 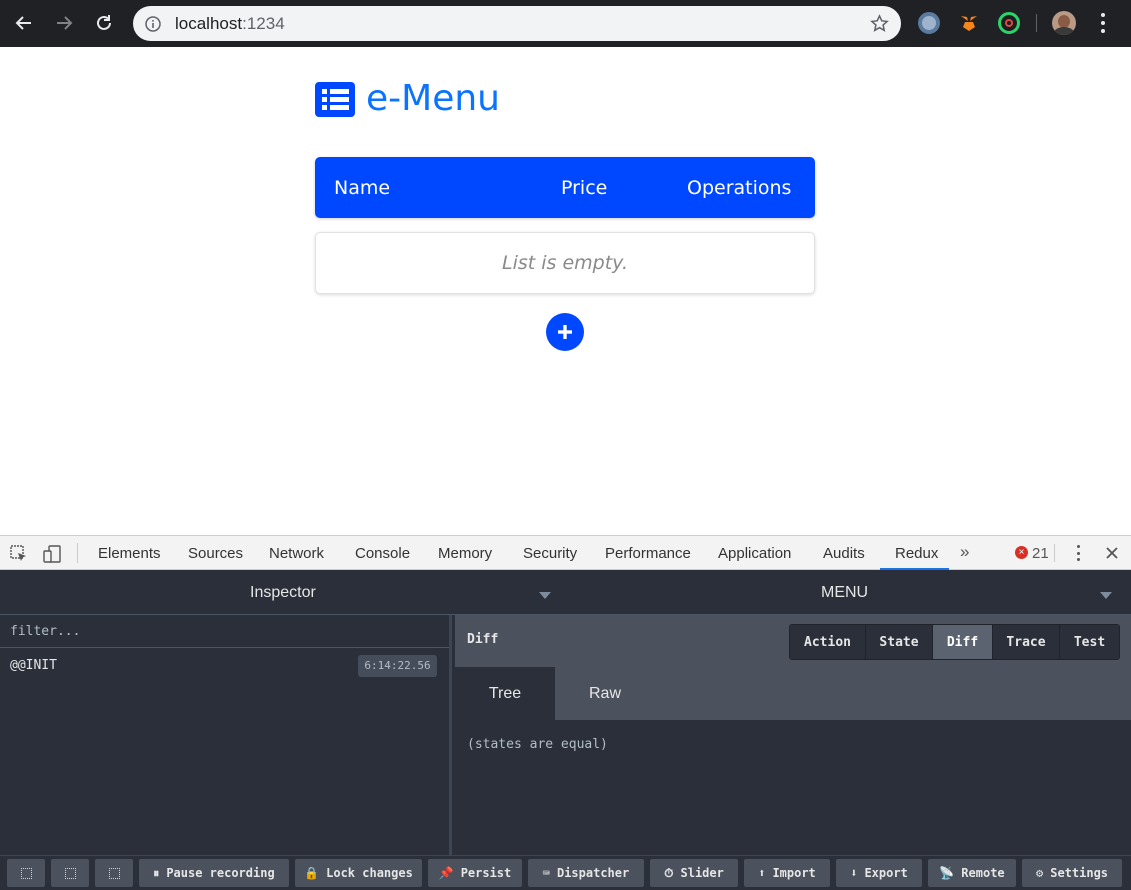 I want to click on add-item-button, so click(x=565, y=332).